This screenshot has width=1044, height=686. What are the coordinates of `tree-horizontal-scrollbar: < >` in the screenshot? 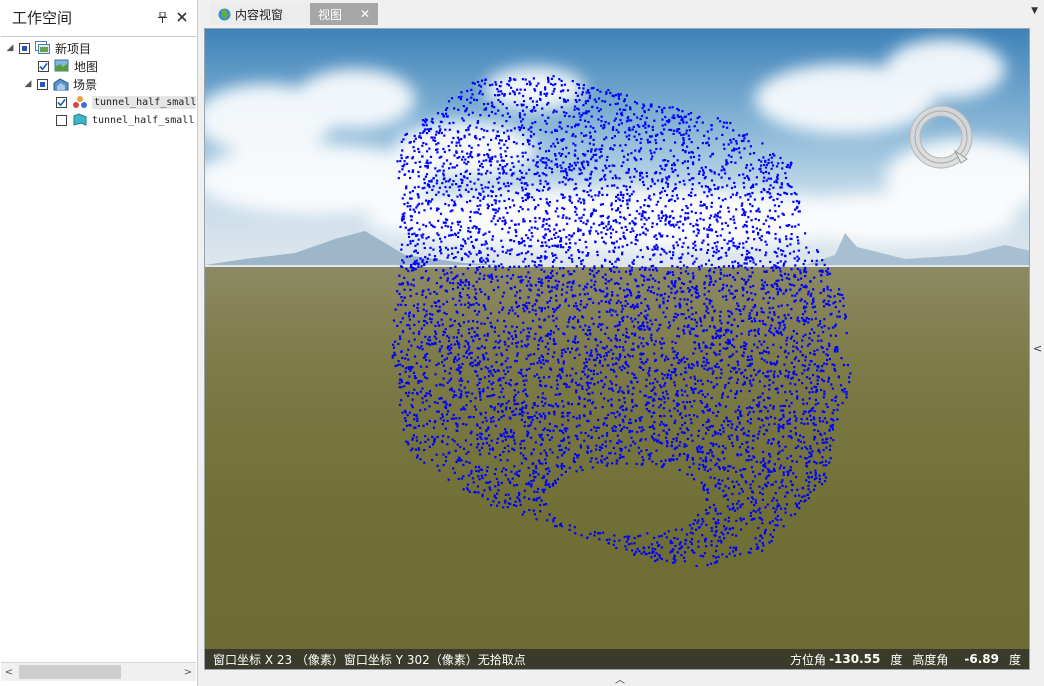 It's located at (98, 671).